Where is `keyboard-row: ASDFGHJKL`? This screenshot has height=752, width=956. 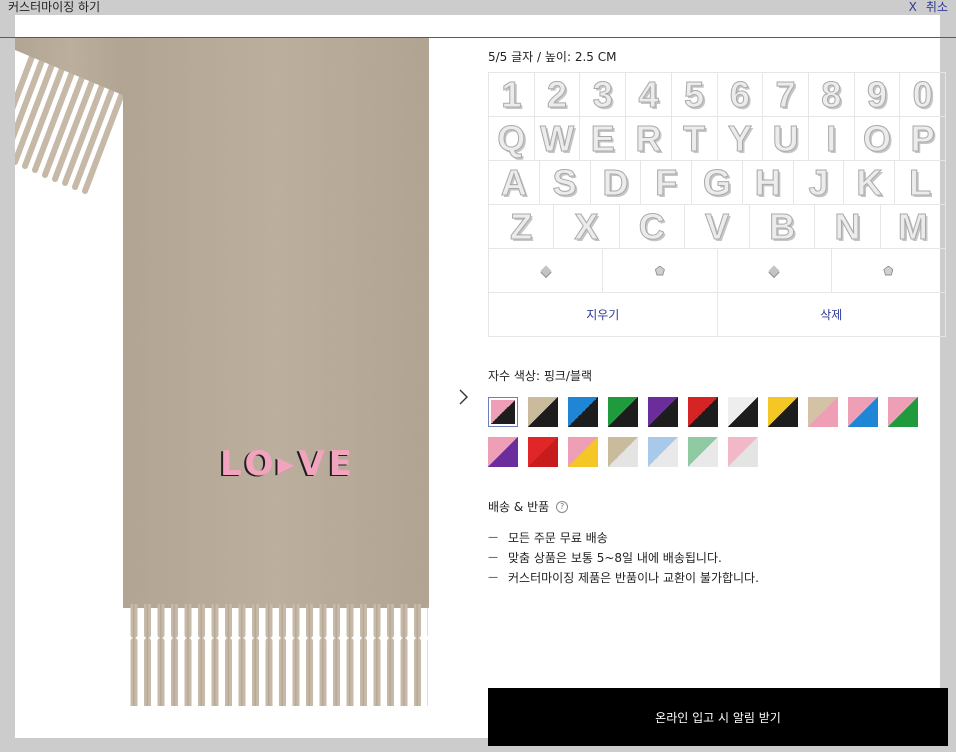
keyboard-row: ASDFGHJKL is located at coordinates (718, 183).